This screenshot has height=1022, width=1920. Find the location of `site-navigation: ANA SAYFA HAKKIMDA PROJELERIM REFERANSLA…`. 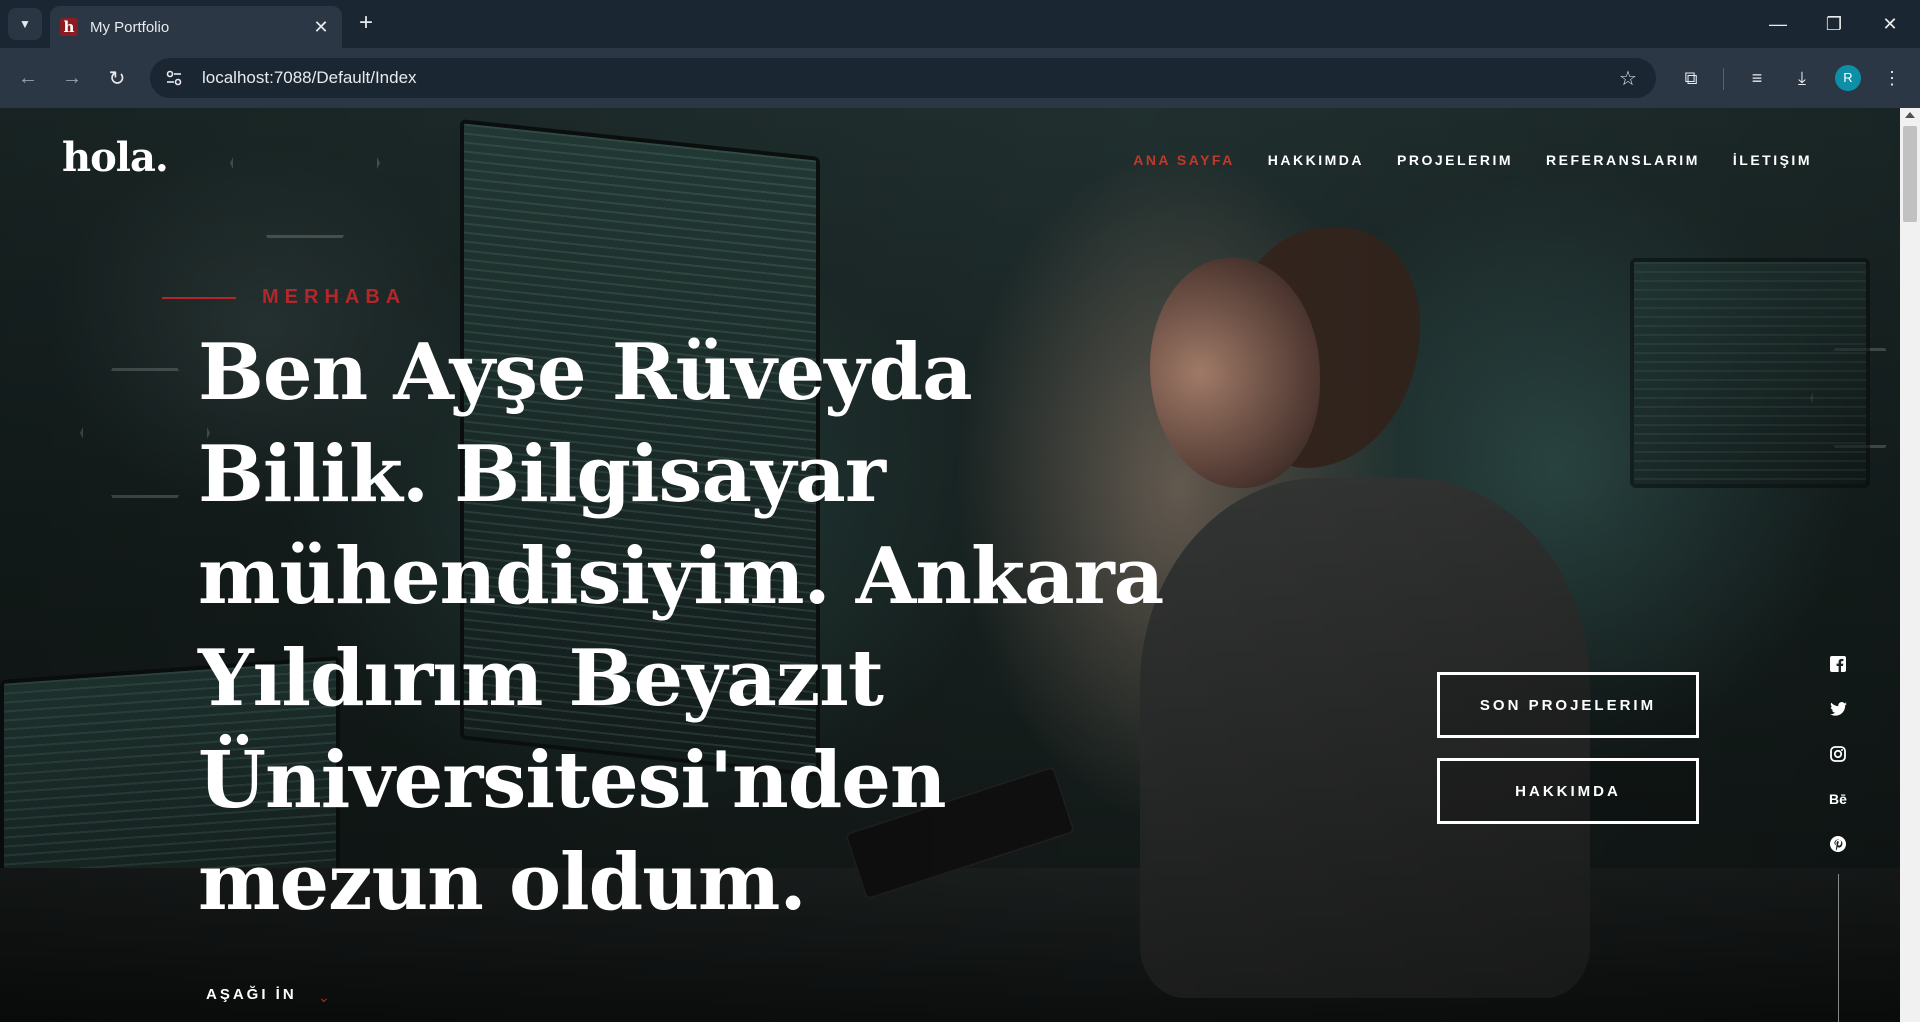

site-navigation: ANA SAYFA HAKKIMDA PROJELERIM REFERANSLA… is located at coordinates (1472, 160).